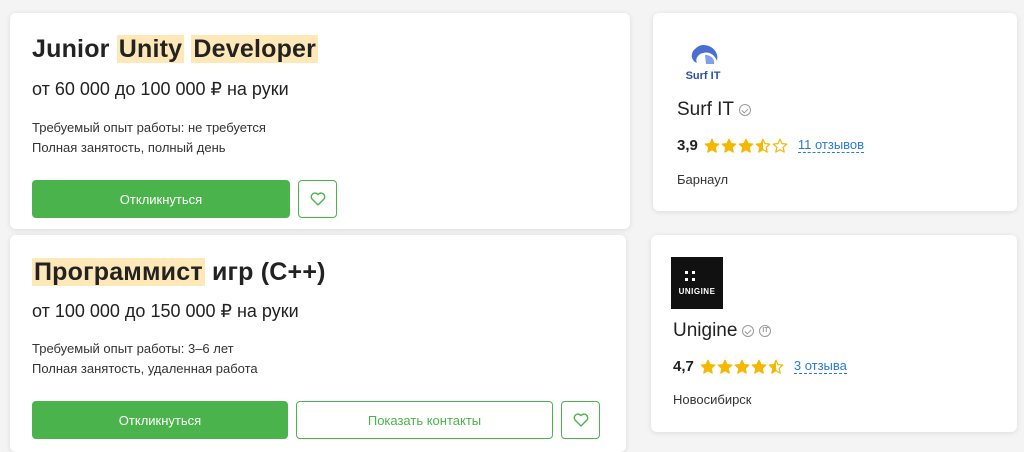  What do you see at coordinates (705, 110) in the screenshot?
I see `employer-name: Surf IT` at bounding box center [705, 110].